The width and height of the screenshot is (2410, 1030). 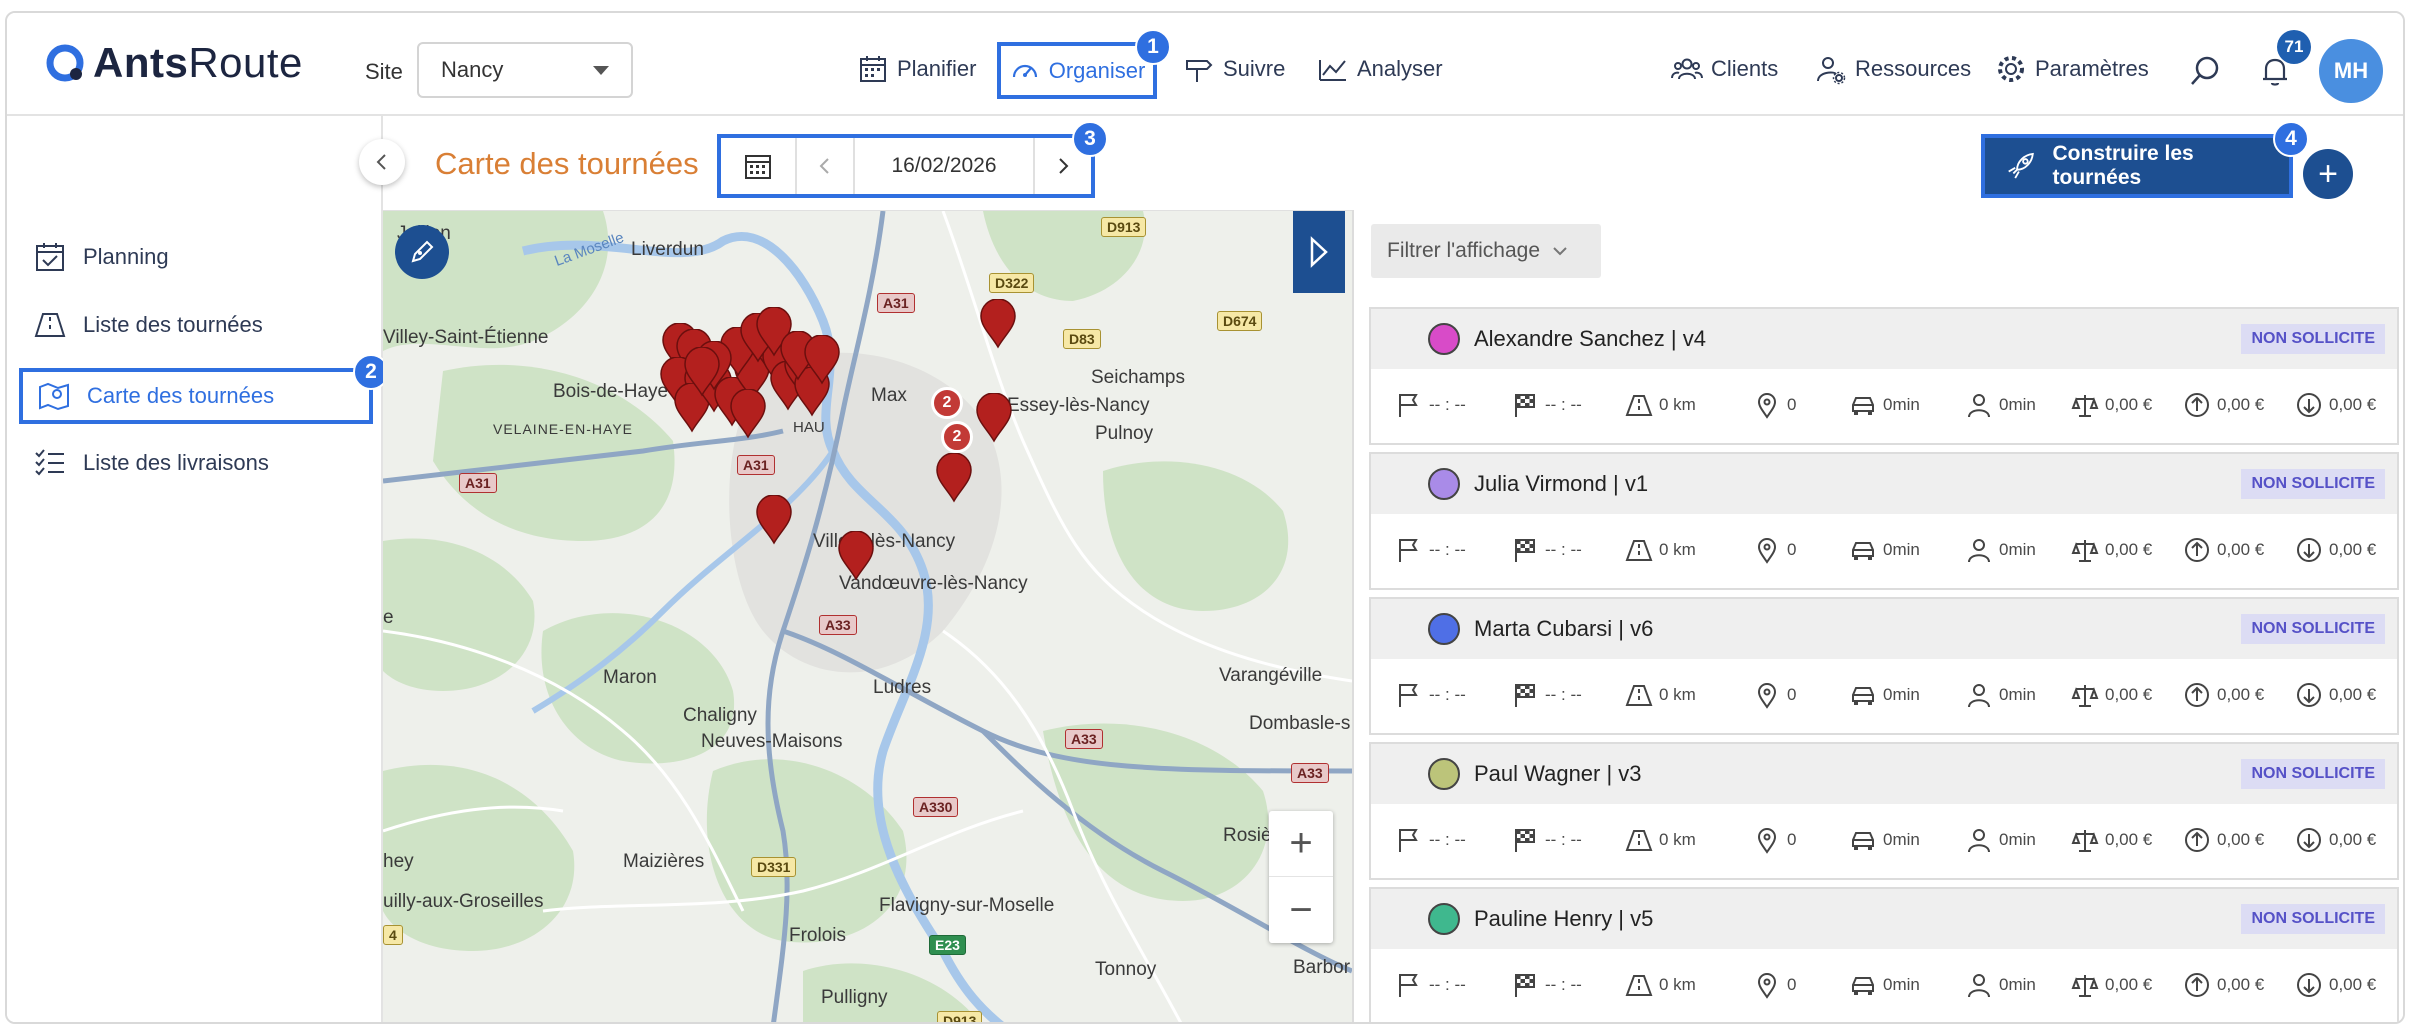 What do you see at coordinates (1486, 251) in the screenshot?
I see `filter-display-button: Filtrer l'affichage` at bounding box center [1486, 251].